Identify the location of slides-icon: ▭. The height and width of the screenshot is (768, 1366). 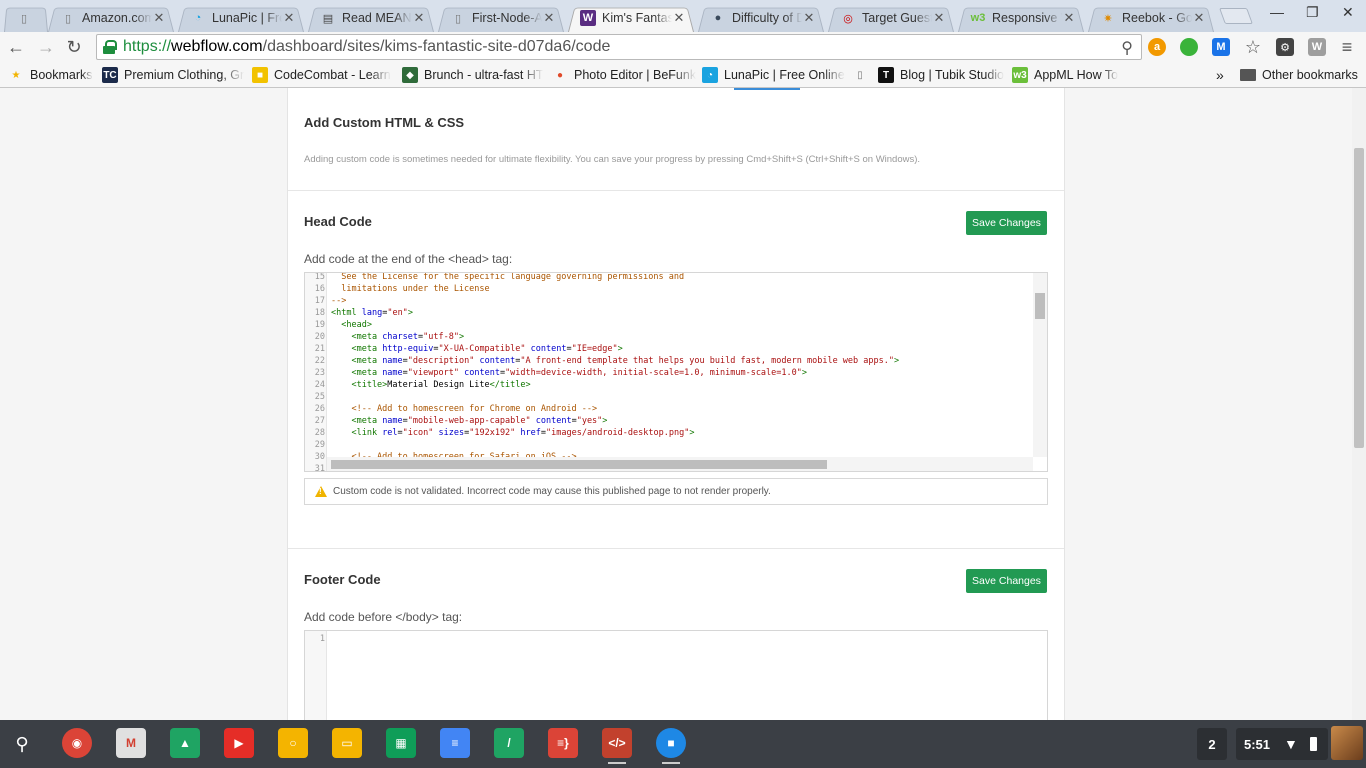
(347, 743).